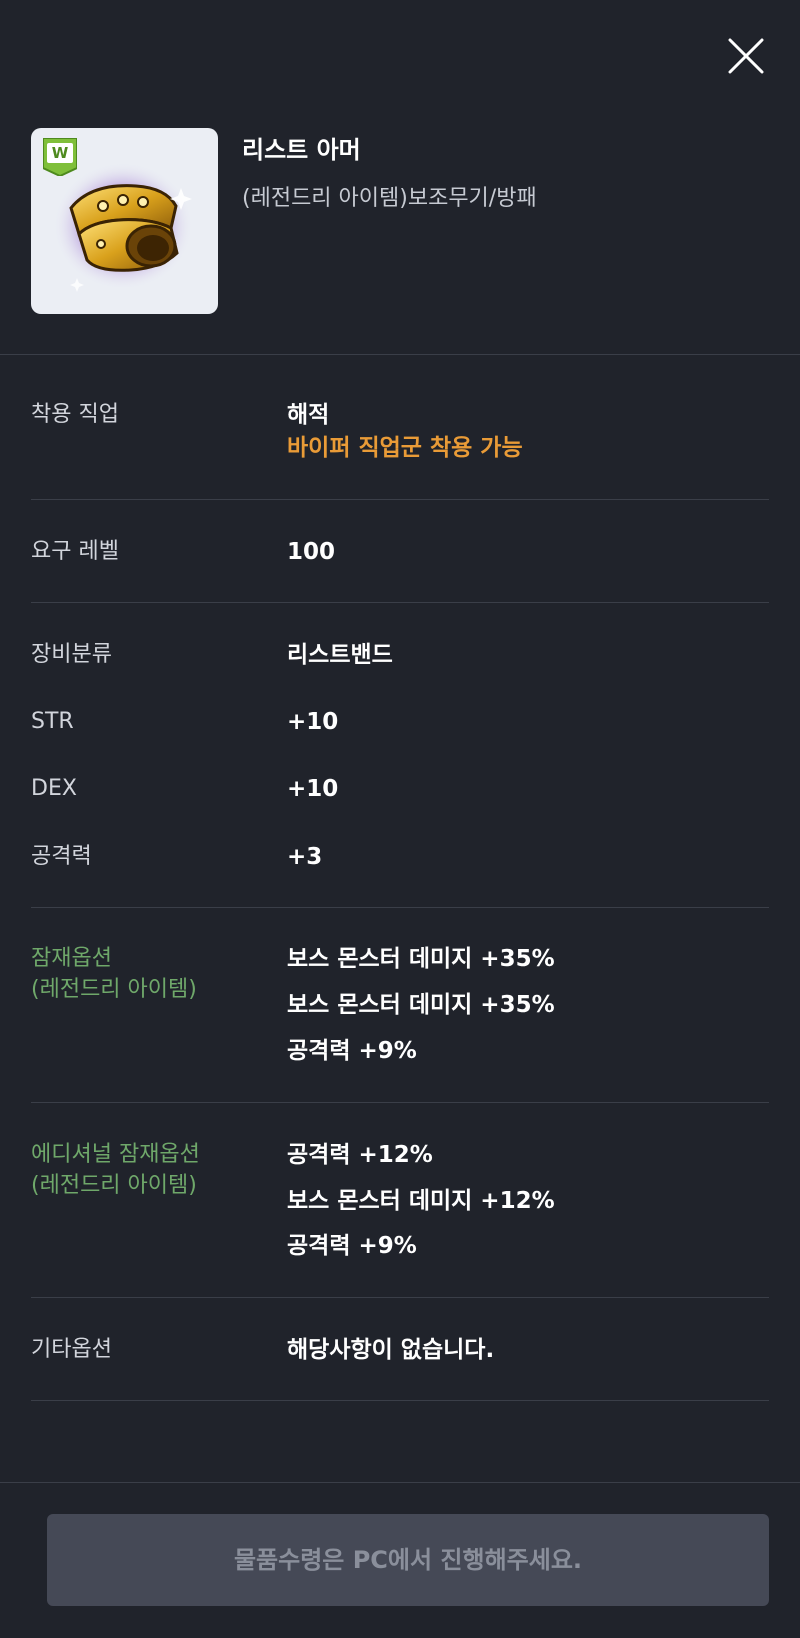 The width and height of the screenshot is (800, 1638). I want to click on item-name: 리스트 아머, so click(301, 150).